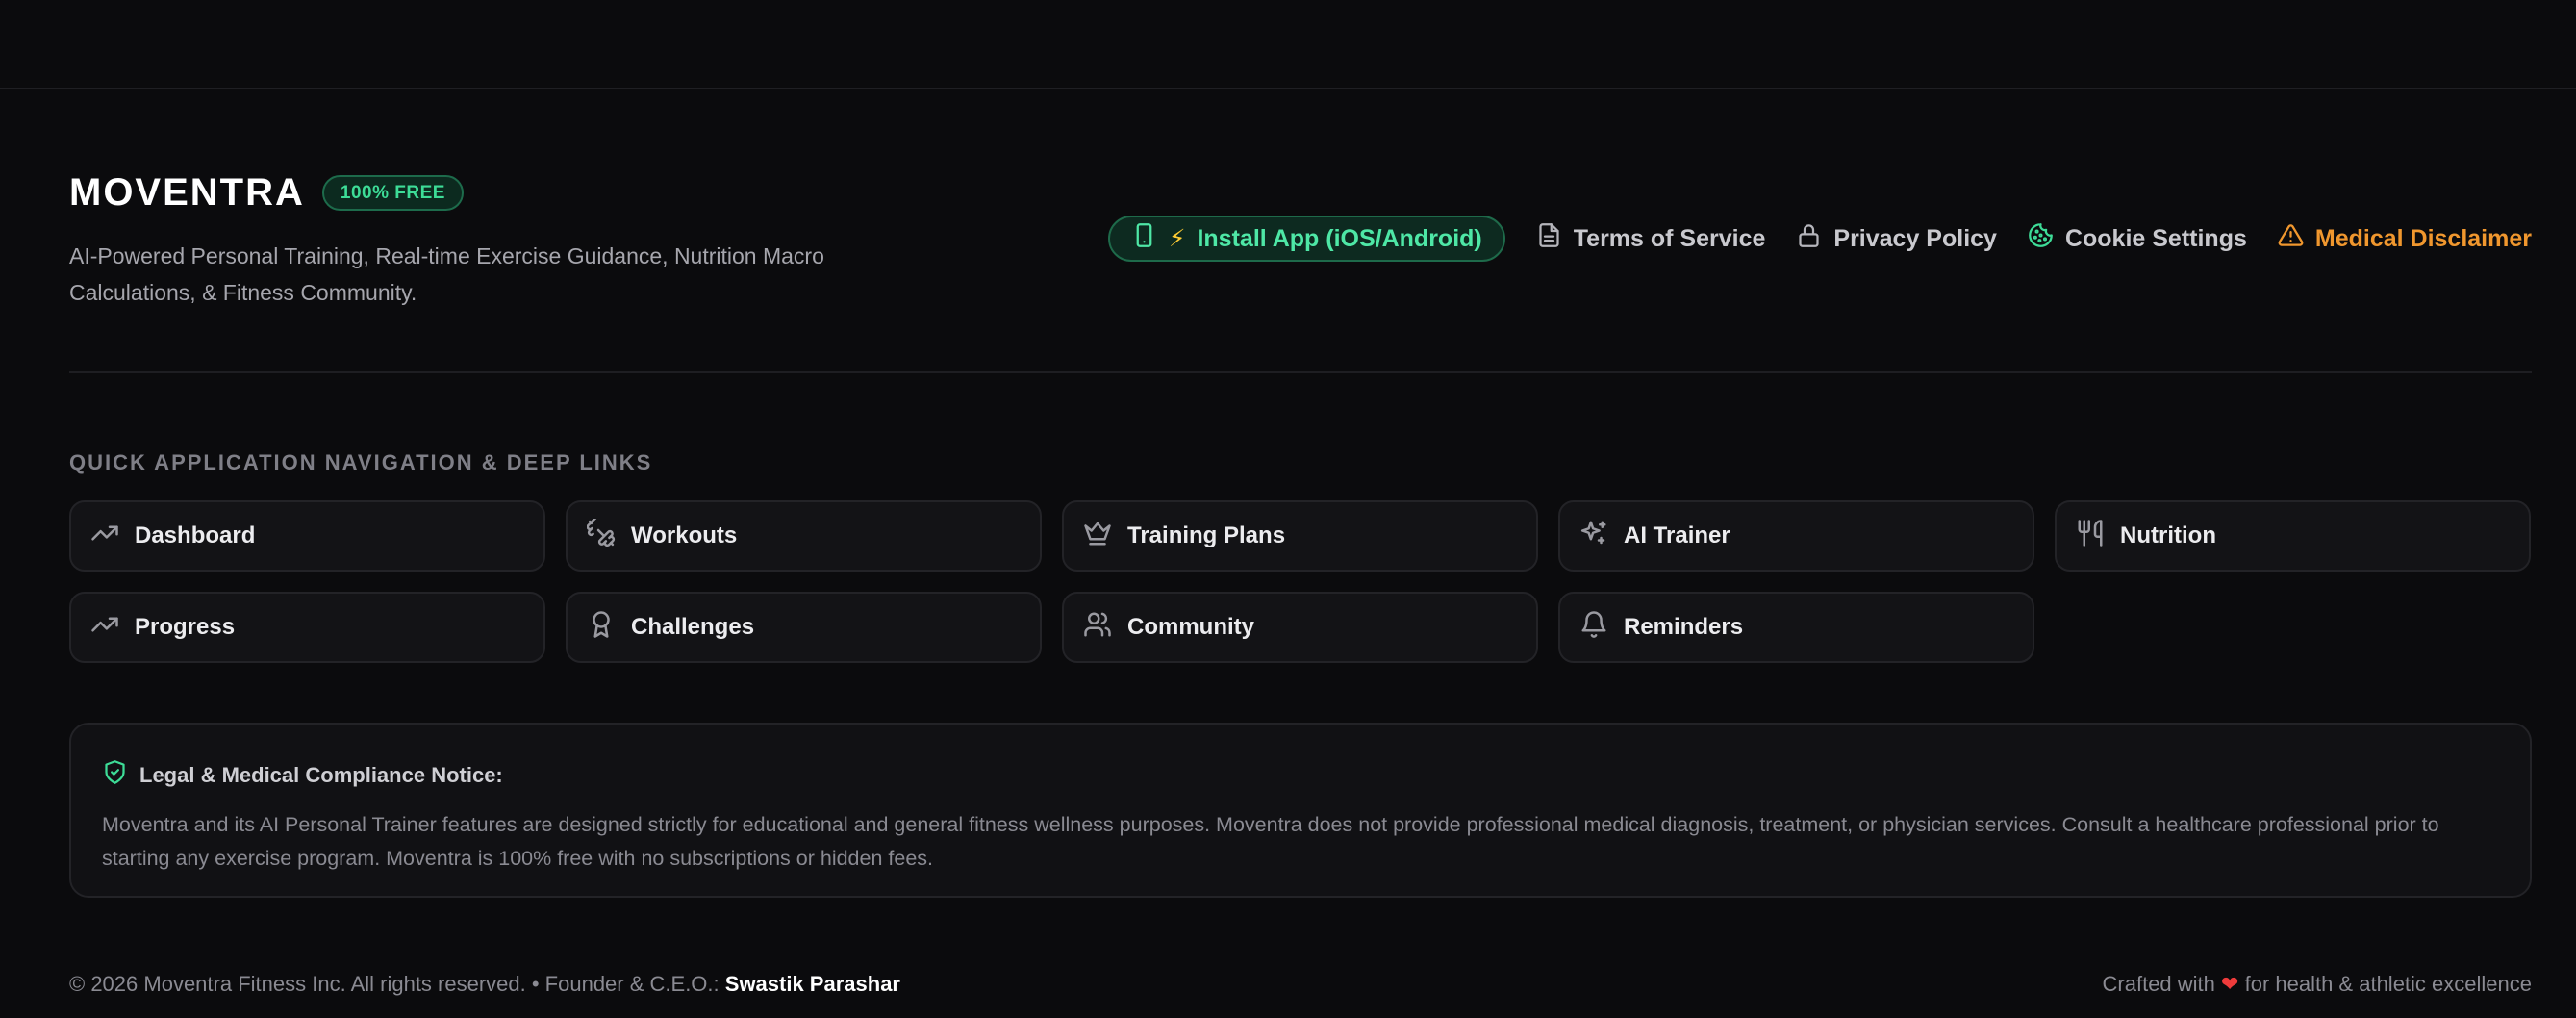 The width and height of the screenshot is (2576, 1018). Describe the element at coordinates (1300, 627) in the screenshot. I see `nav-card-community: Community` at that location.